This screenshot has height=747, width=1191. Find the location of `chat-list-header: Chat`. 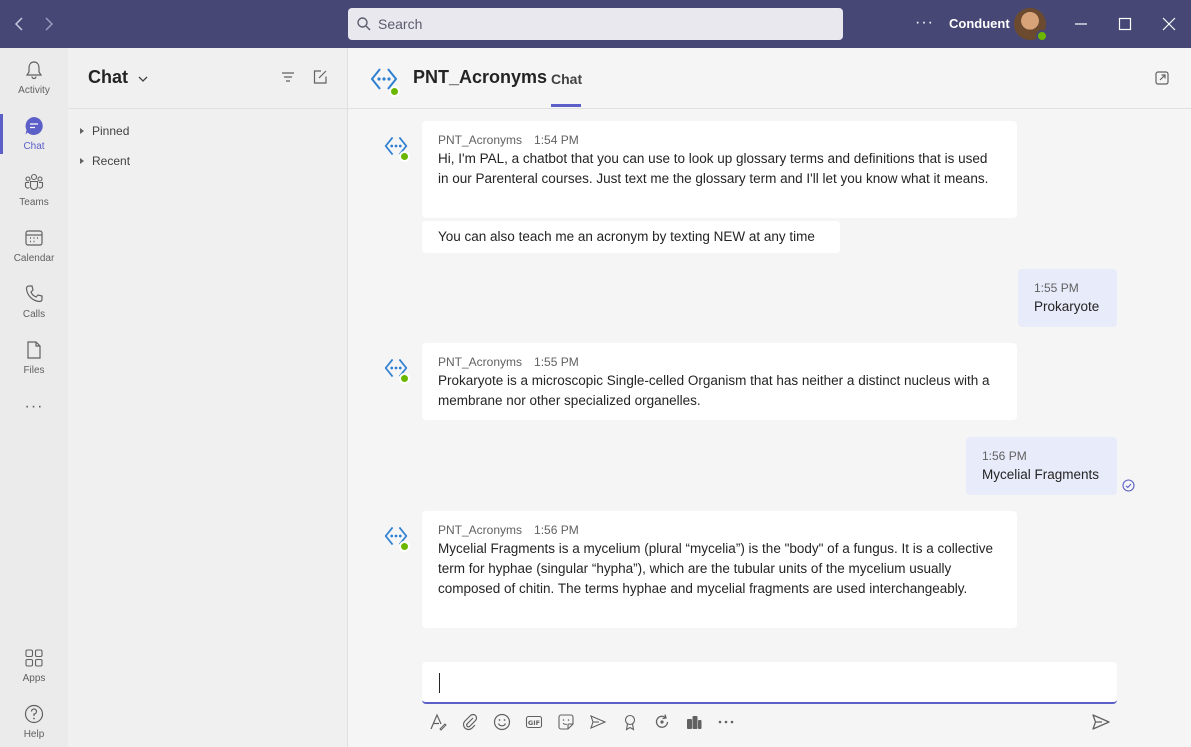

chat-list-header: Chat is located at coordinates (208, 78).